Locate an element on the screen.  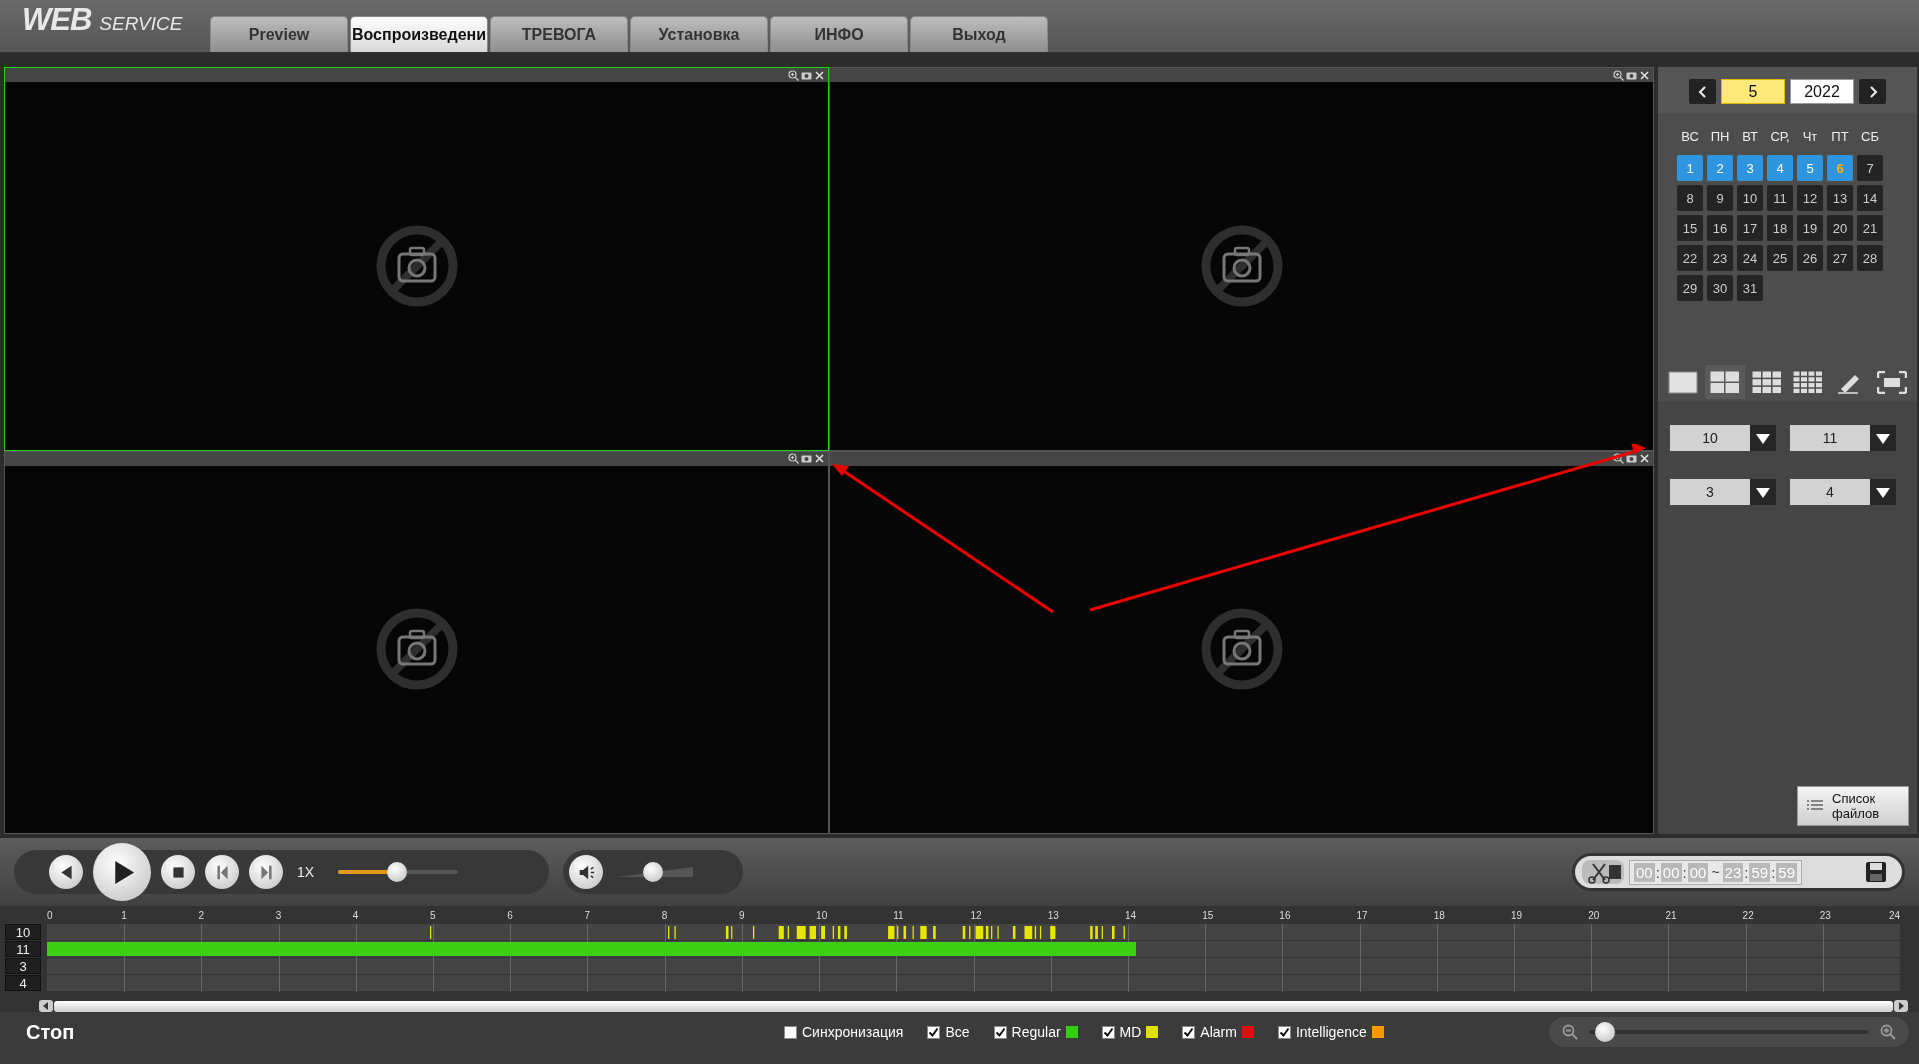
zoom-slider is located at coordinates (1729, 1032).